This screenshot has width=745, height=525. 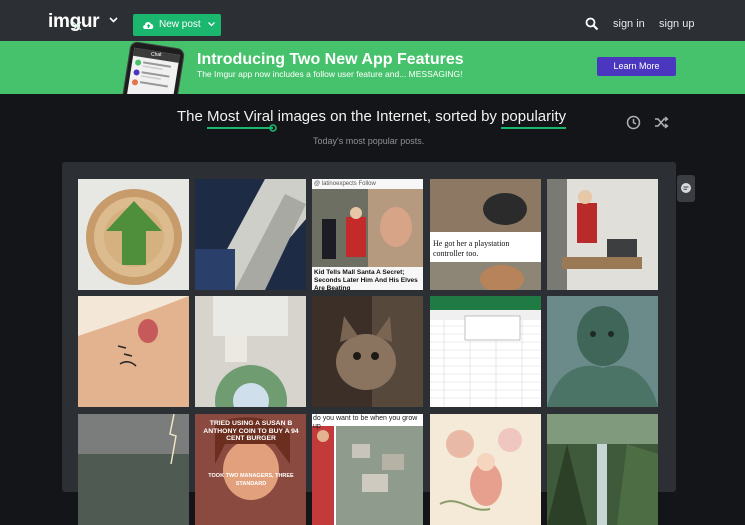 What do you see at coordinates (592, 24) in the screenshot?
I see `search-icon` at bounding box center [592, 24].